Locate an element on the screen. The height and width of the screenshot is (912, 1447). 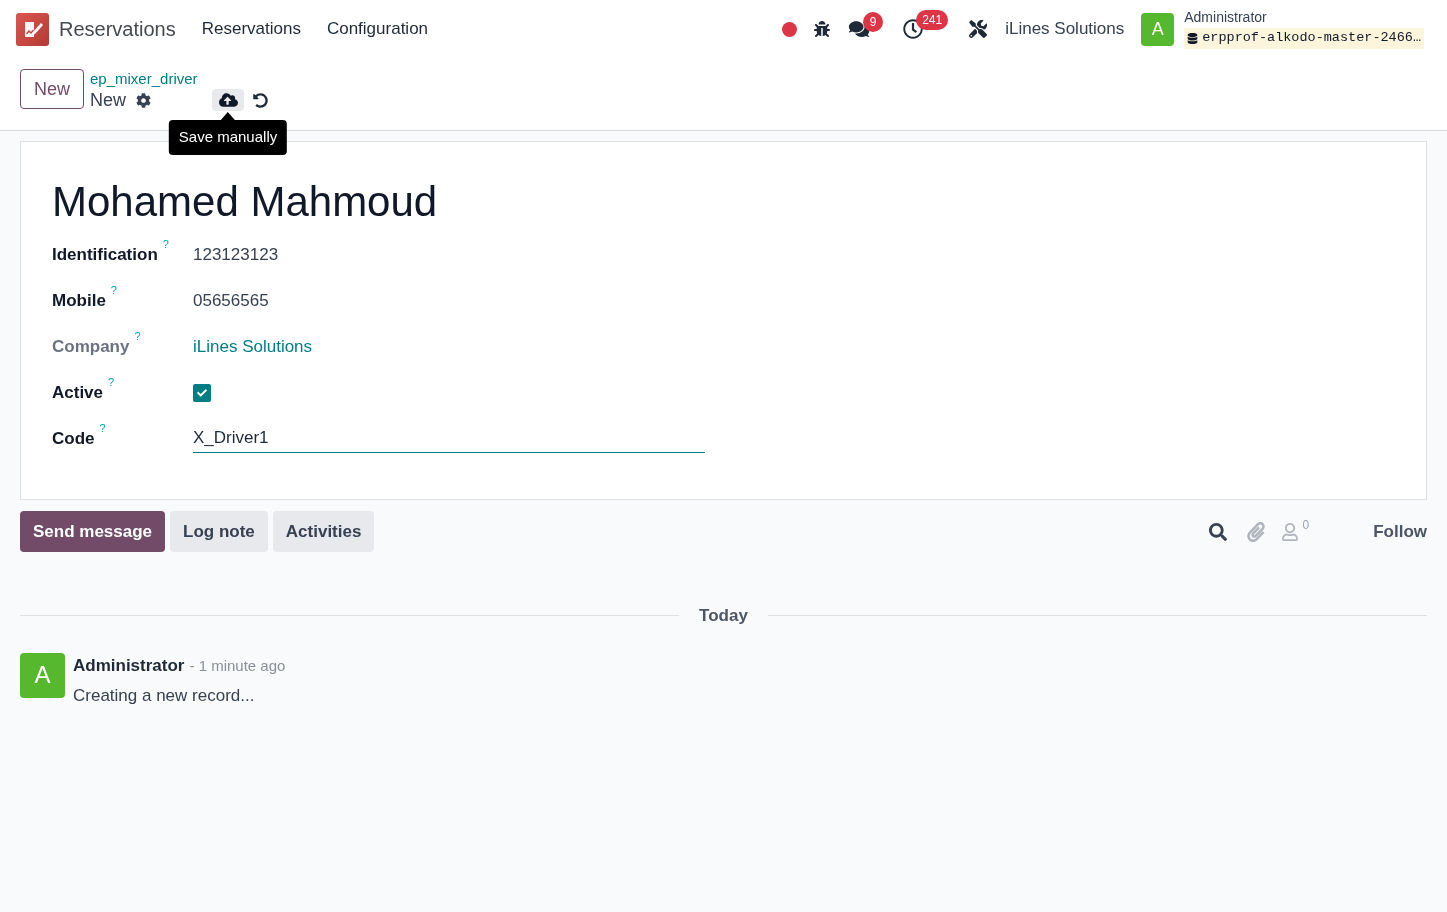
tools-icon is located at coordinates (978, 29).